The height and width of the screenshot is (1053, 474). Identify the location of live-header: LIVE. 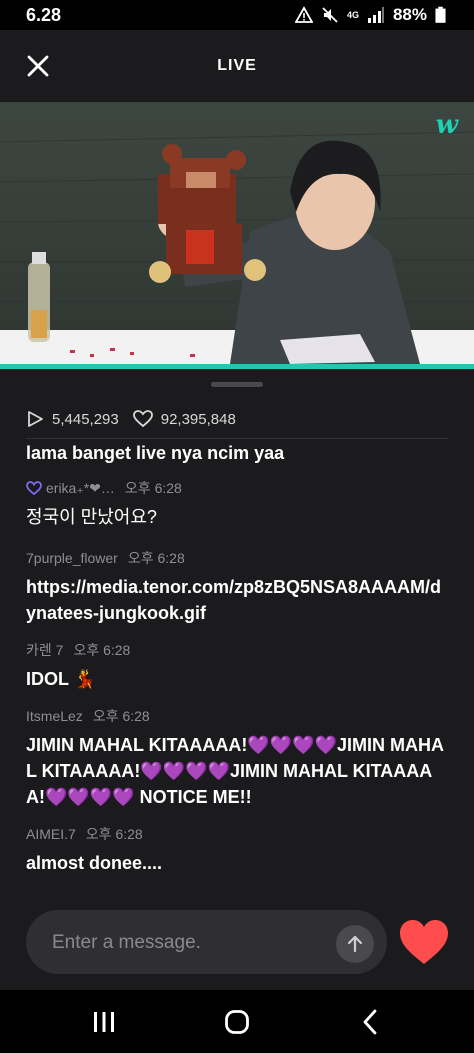
(237, 66).